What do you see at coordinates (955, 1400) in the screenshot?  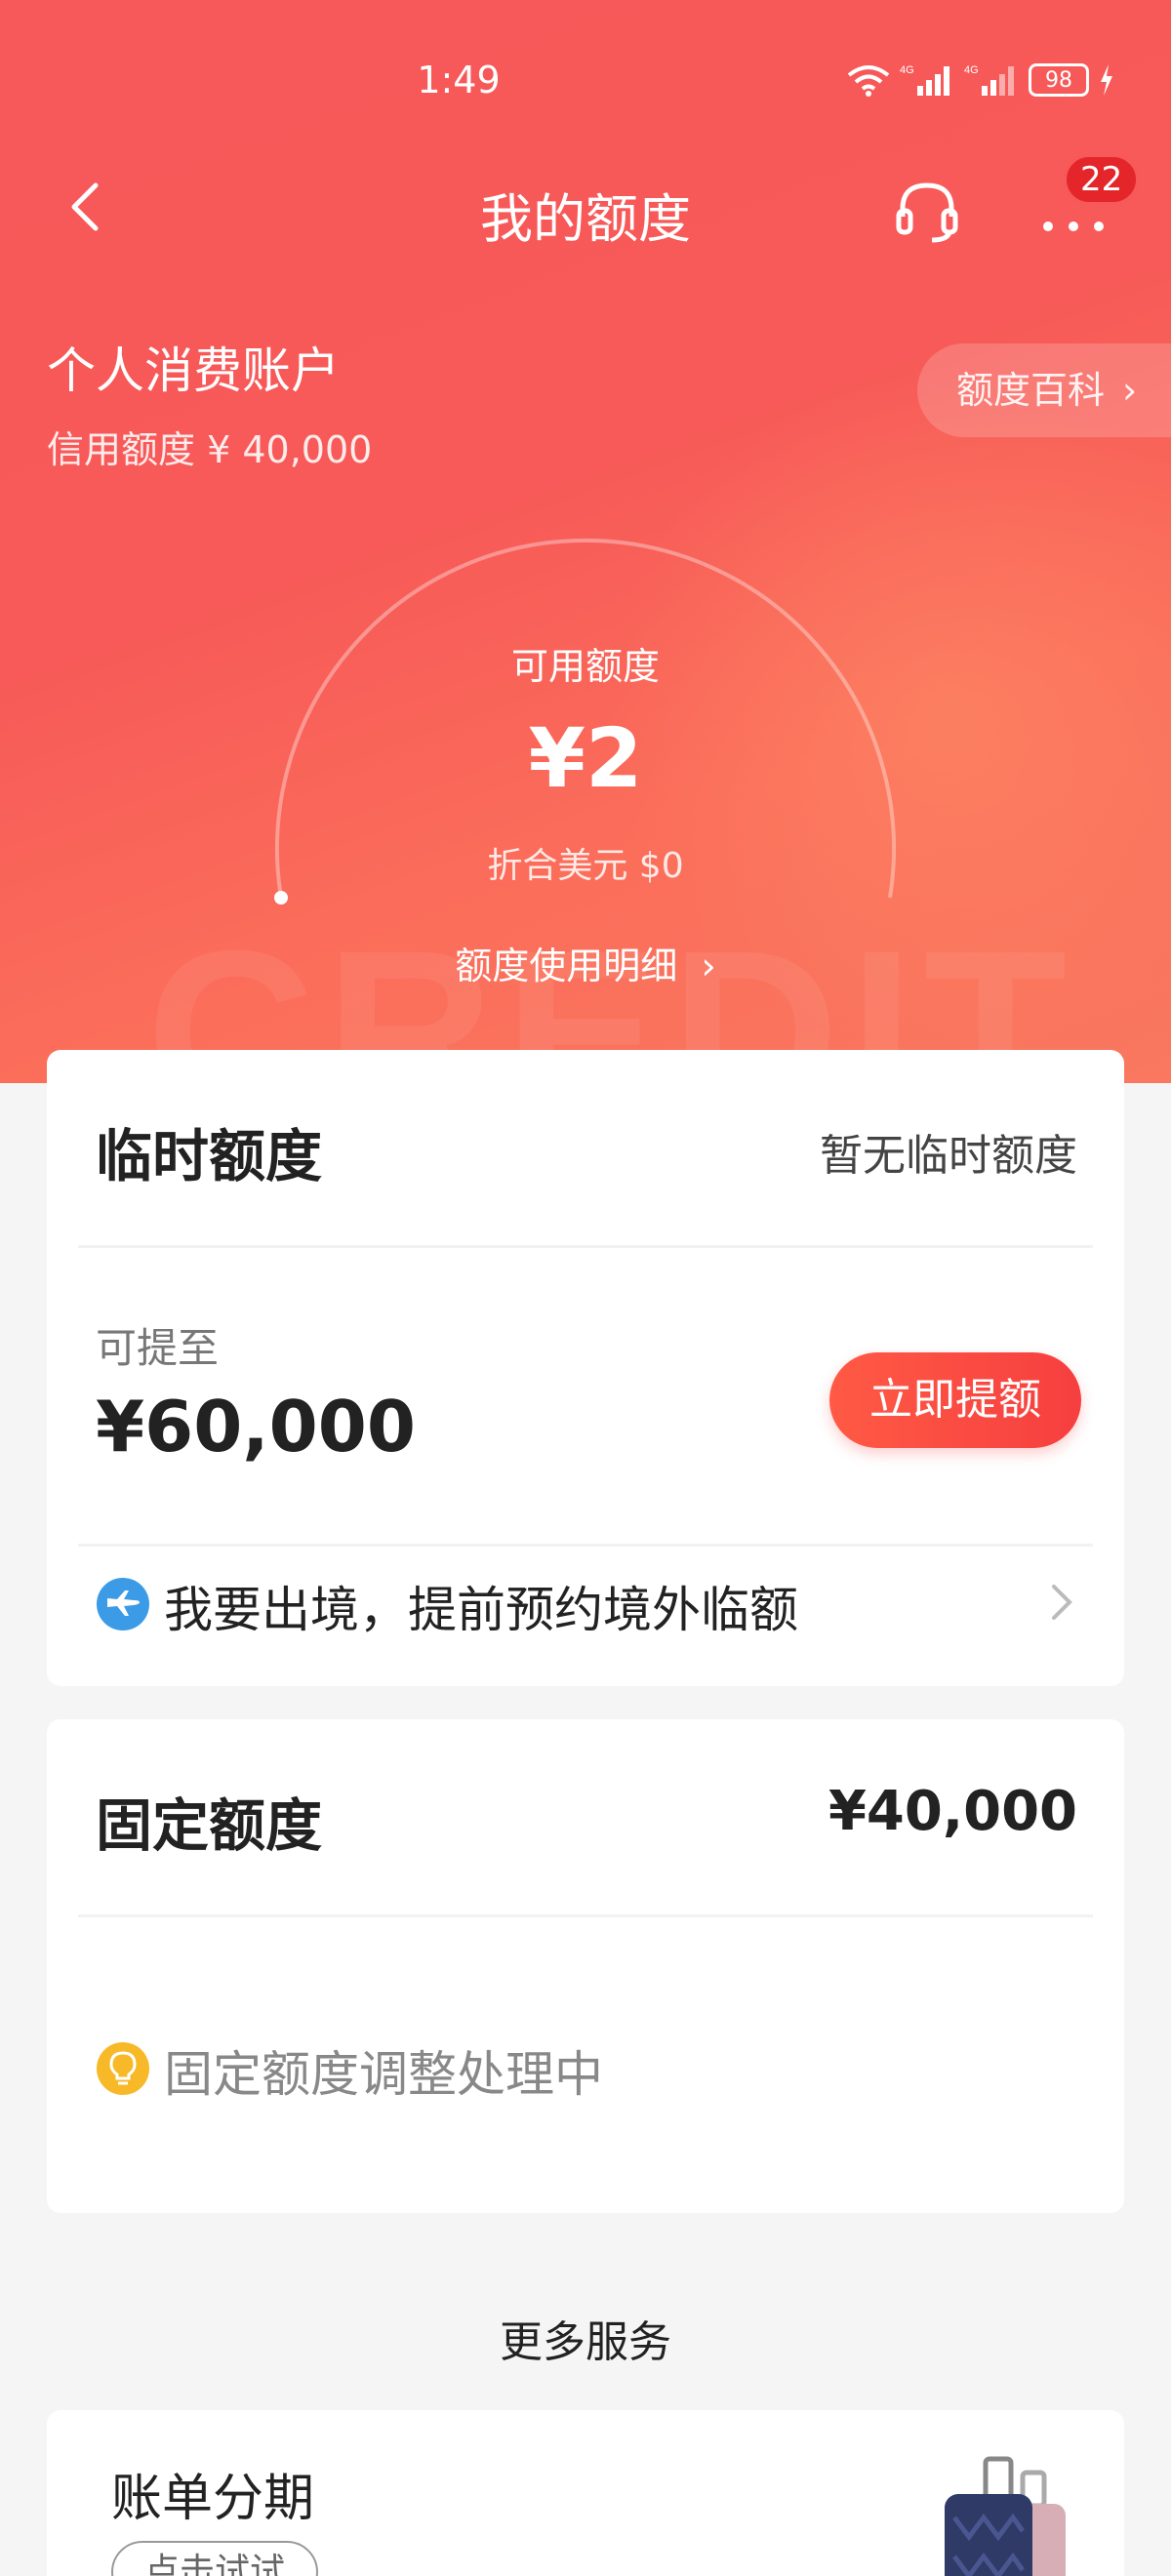 I see `raise-limit-button: 立即提额` at bounding box center [955, 1400].